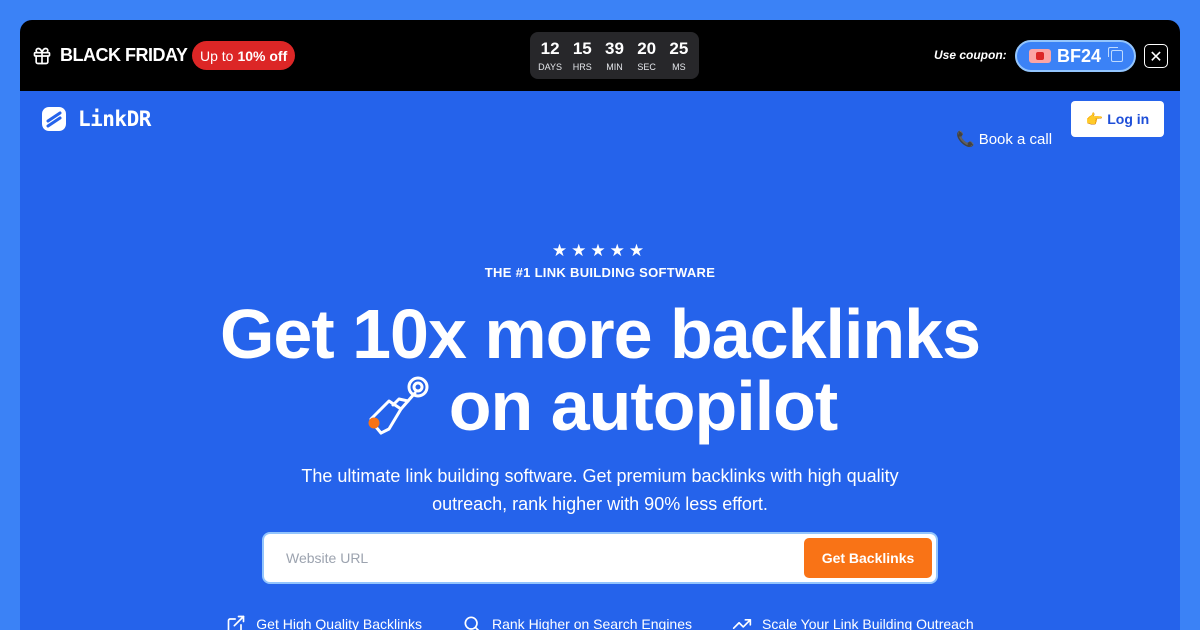 This screenshot has height=630, width=1200. I want to click on feature-item: Rank Higher on Search Engines, so click(577, 622).